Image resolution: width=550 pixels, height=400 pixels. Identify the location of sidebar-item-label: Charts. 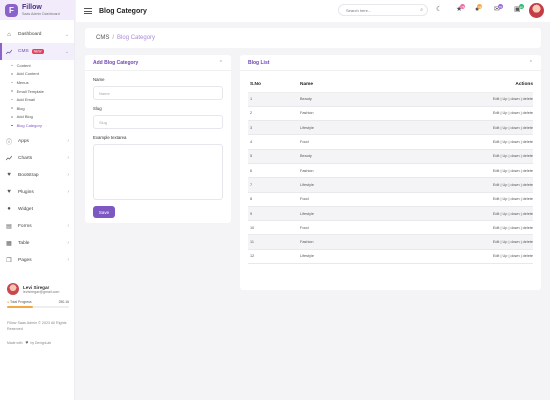
(25, 158).